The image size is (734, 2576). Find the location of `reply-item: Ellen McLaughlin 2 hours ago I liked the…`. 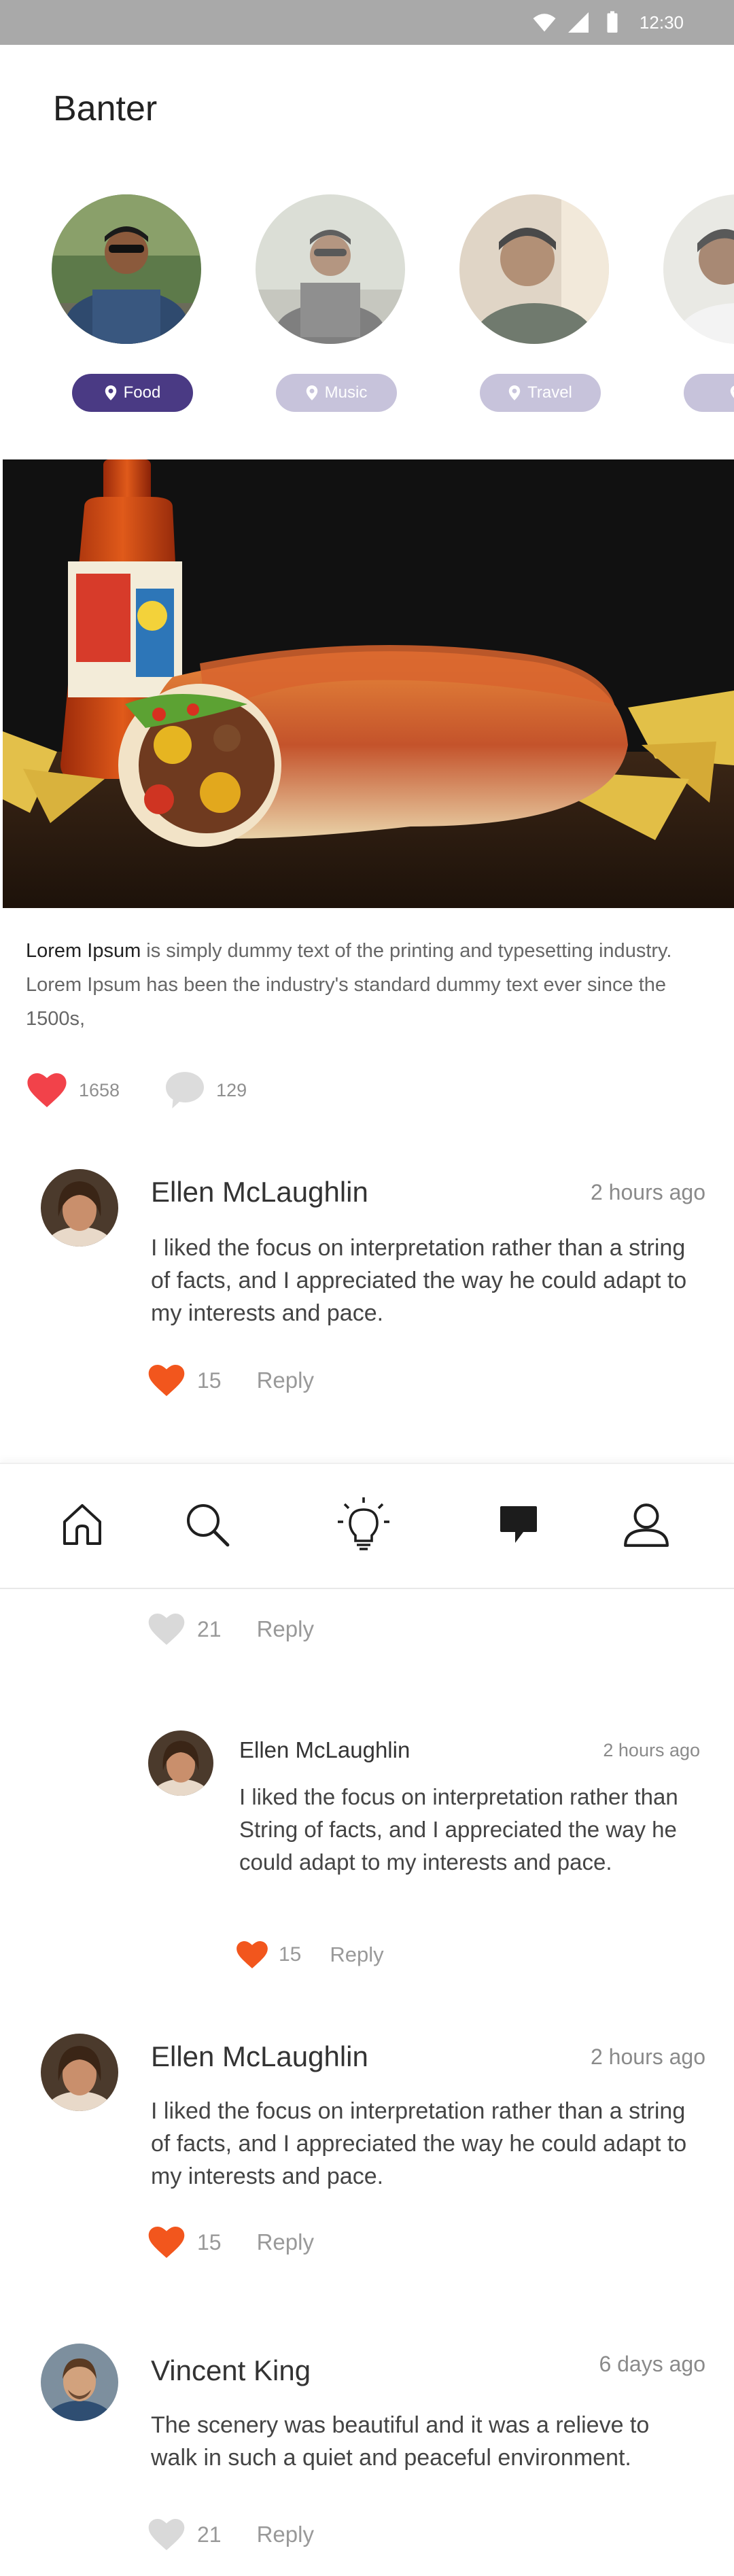

reply-item: Ellen McLaughlin 2 hours ago I liked the… is located at coordinates (367, 1855).